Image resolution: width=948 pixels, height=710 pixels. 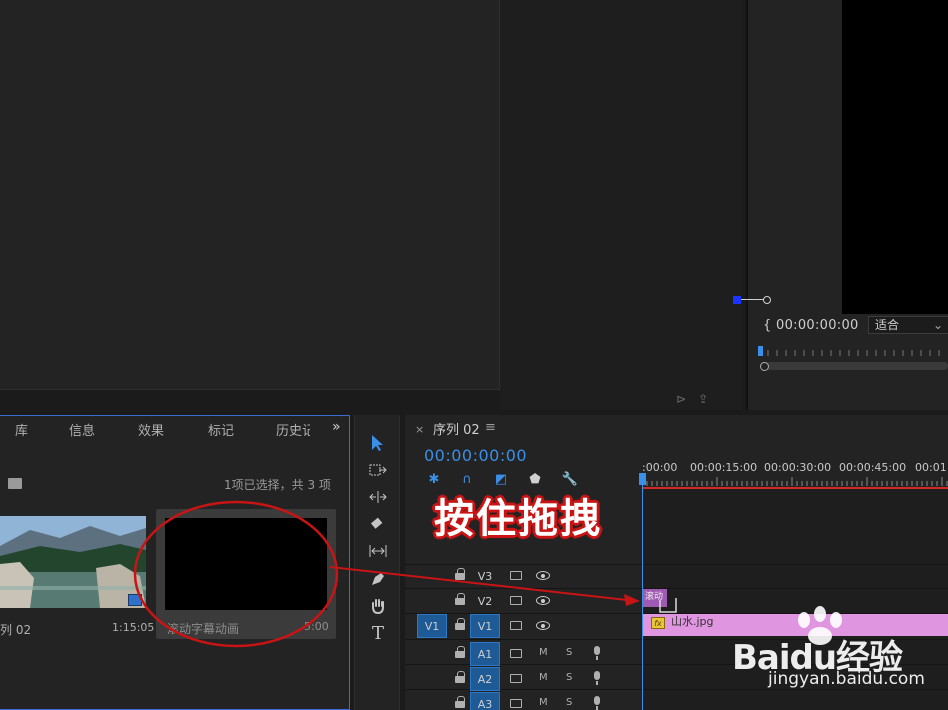 I want to click on item-duration: 1:15:05, so click(x=133, y=627).